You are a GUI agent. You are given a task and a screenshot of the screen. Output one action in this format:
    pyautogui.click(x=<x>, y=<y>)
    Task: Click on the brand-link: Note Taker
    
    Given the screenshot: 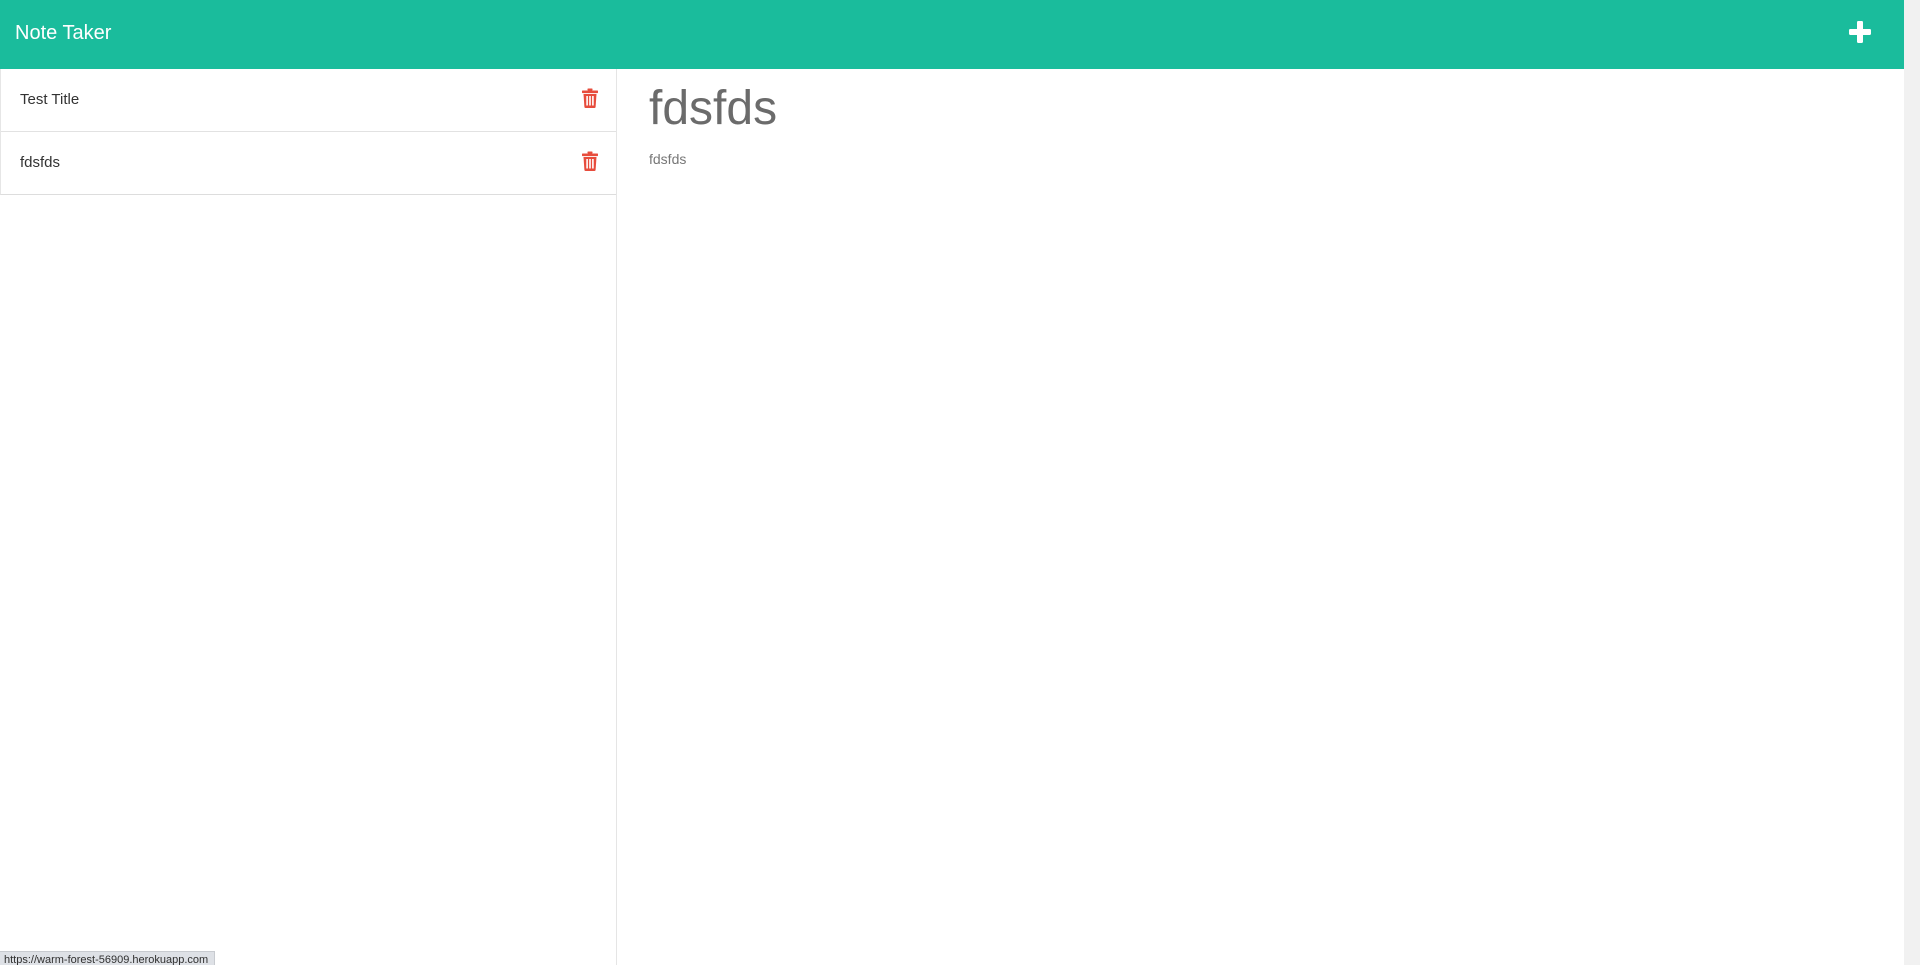 What is the action you would take?
    pyautogui.click(x=63, y=33)
    